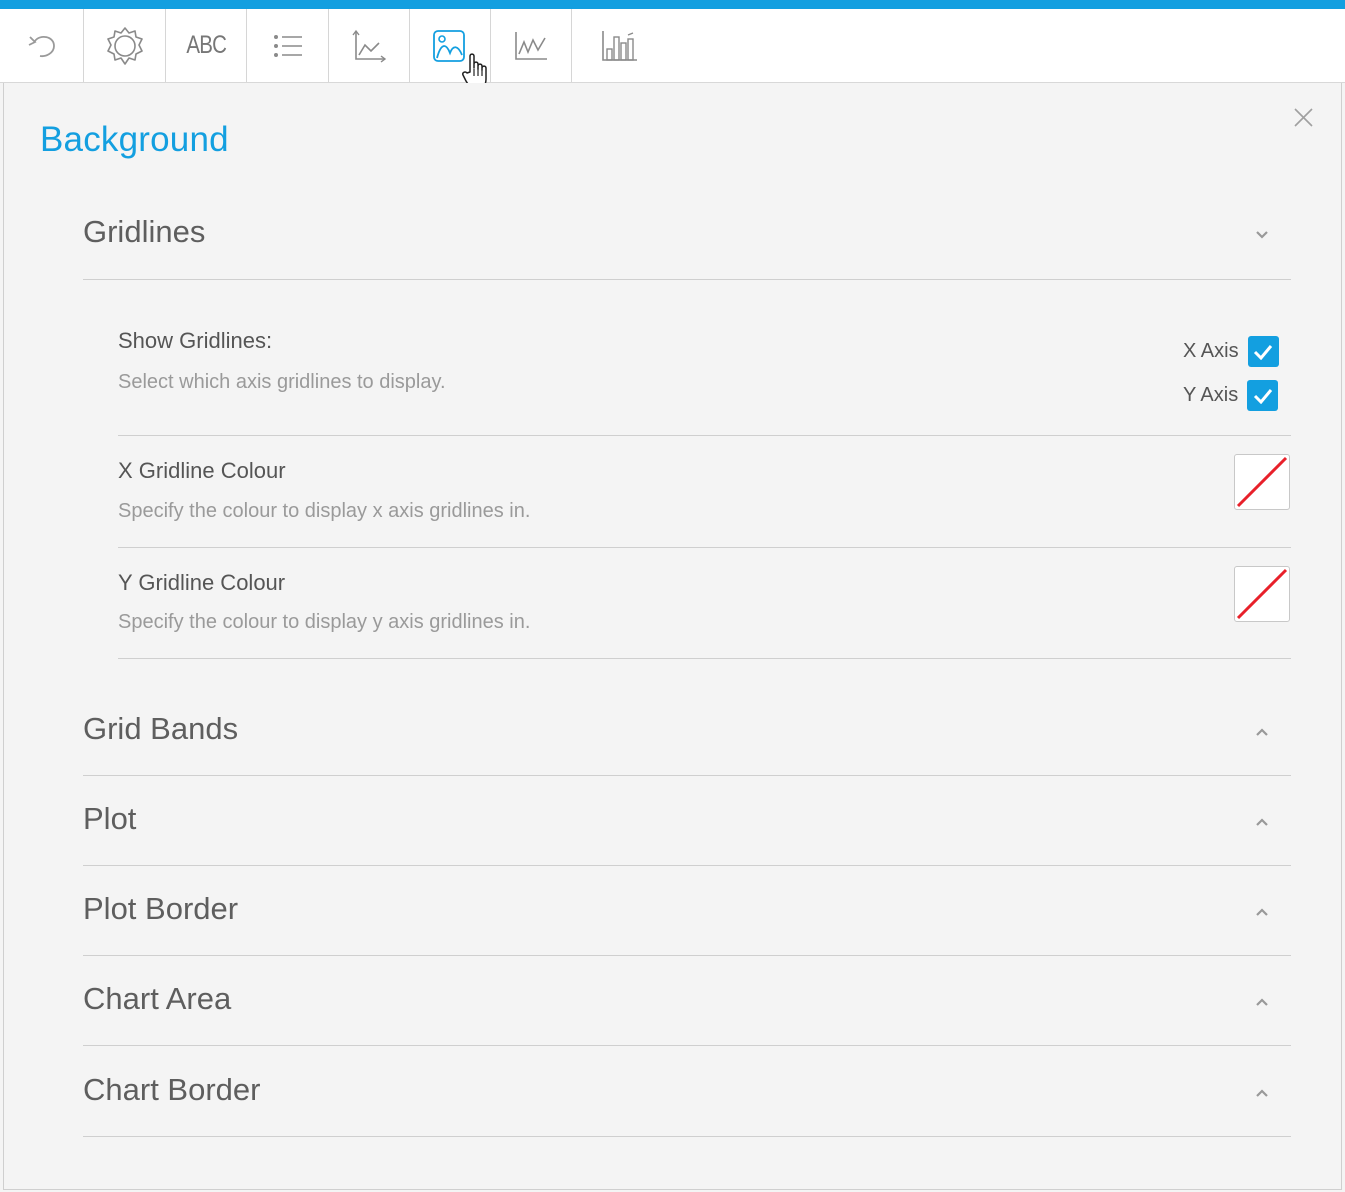  I want to click on panel-title: Background, so click(134, 139).